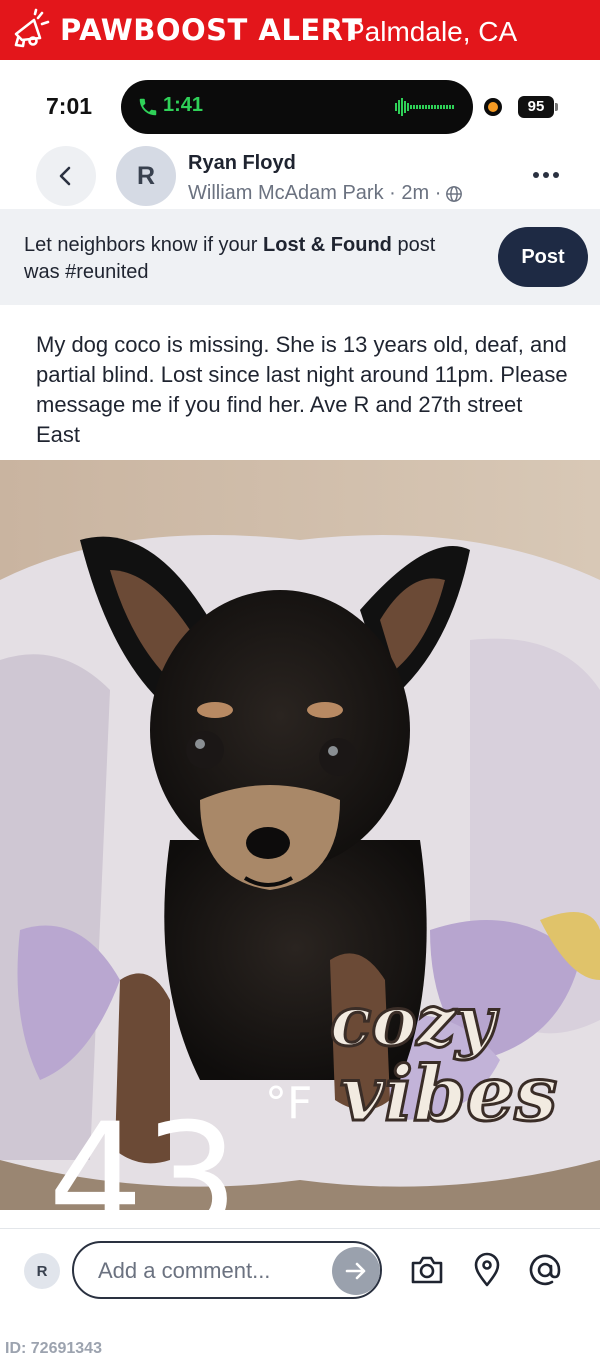  What do you see at coordinates (211, 30) in the screenshot?
I see `alert-title: PAWBOOST ALERT` at bounding box center [211, 30].